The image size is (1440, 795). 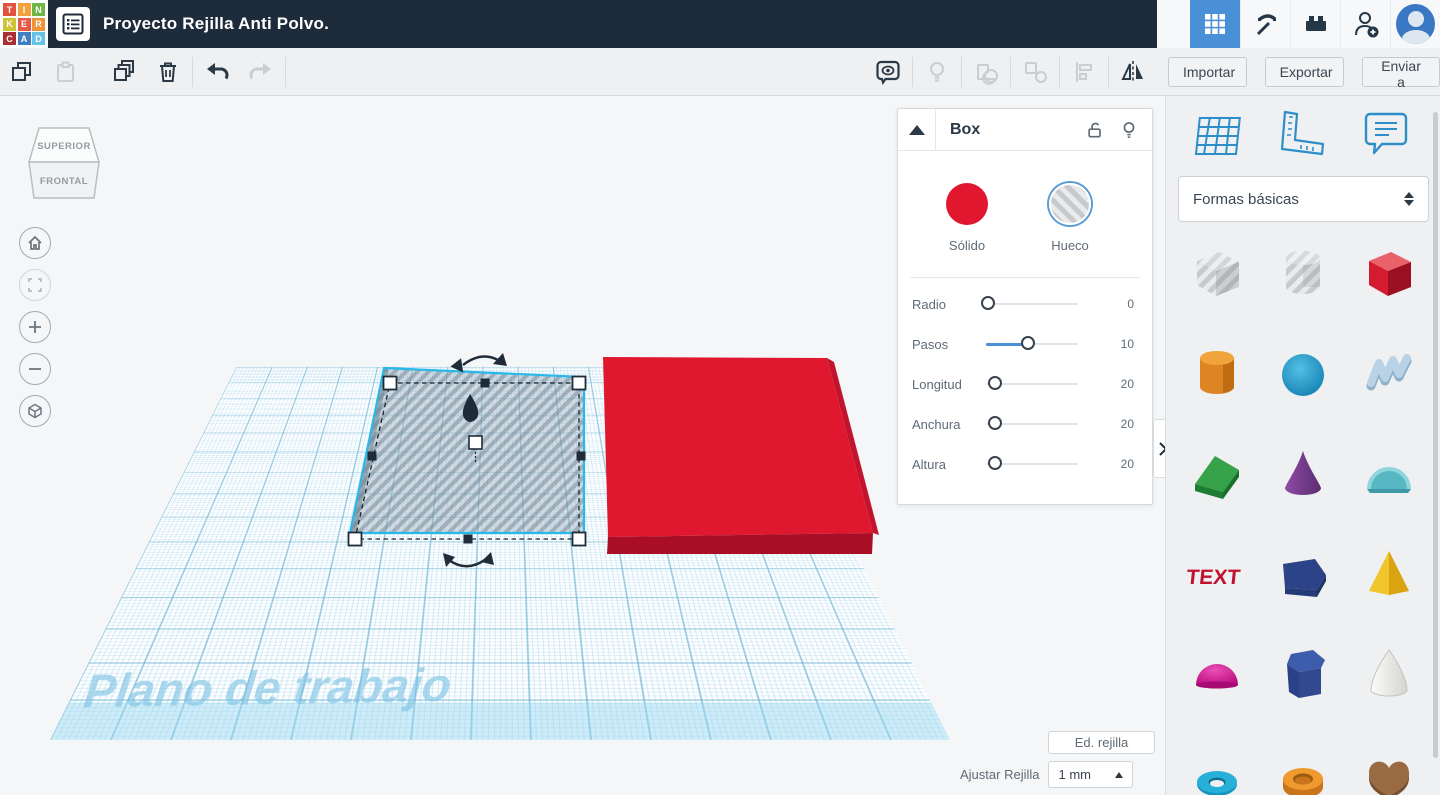 I want to click on mirror-button, so click(x=1133, y=72).